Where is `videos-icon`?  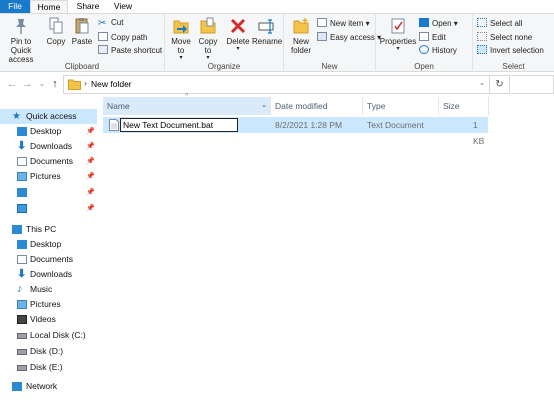 videos-icon is located at coordinates (22, 319).